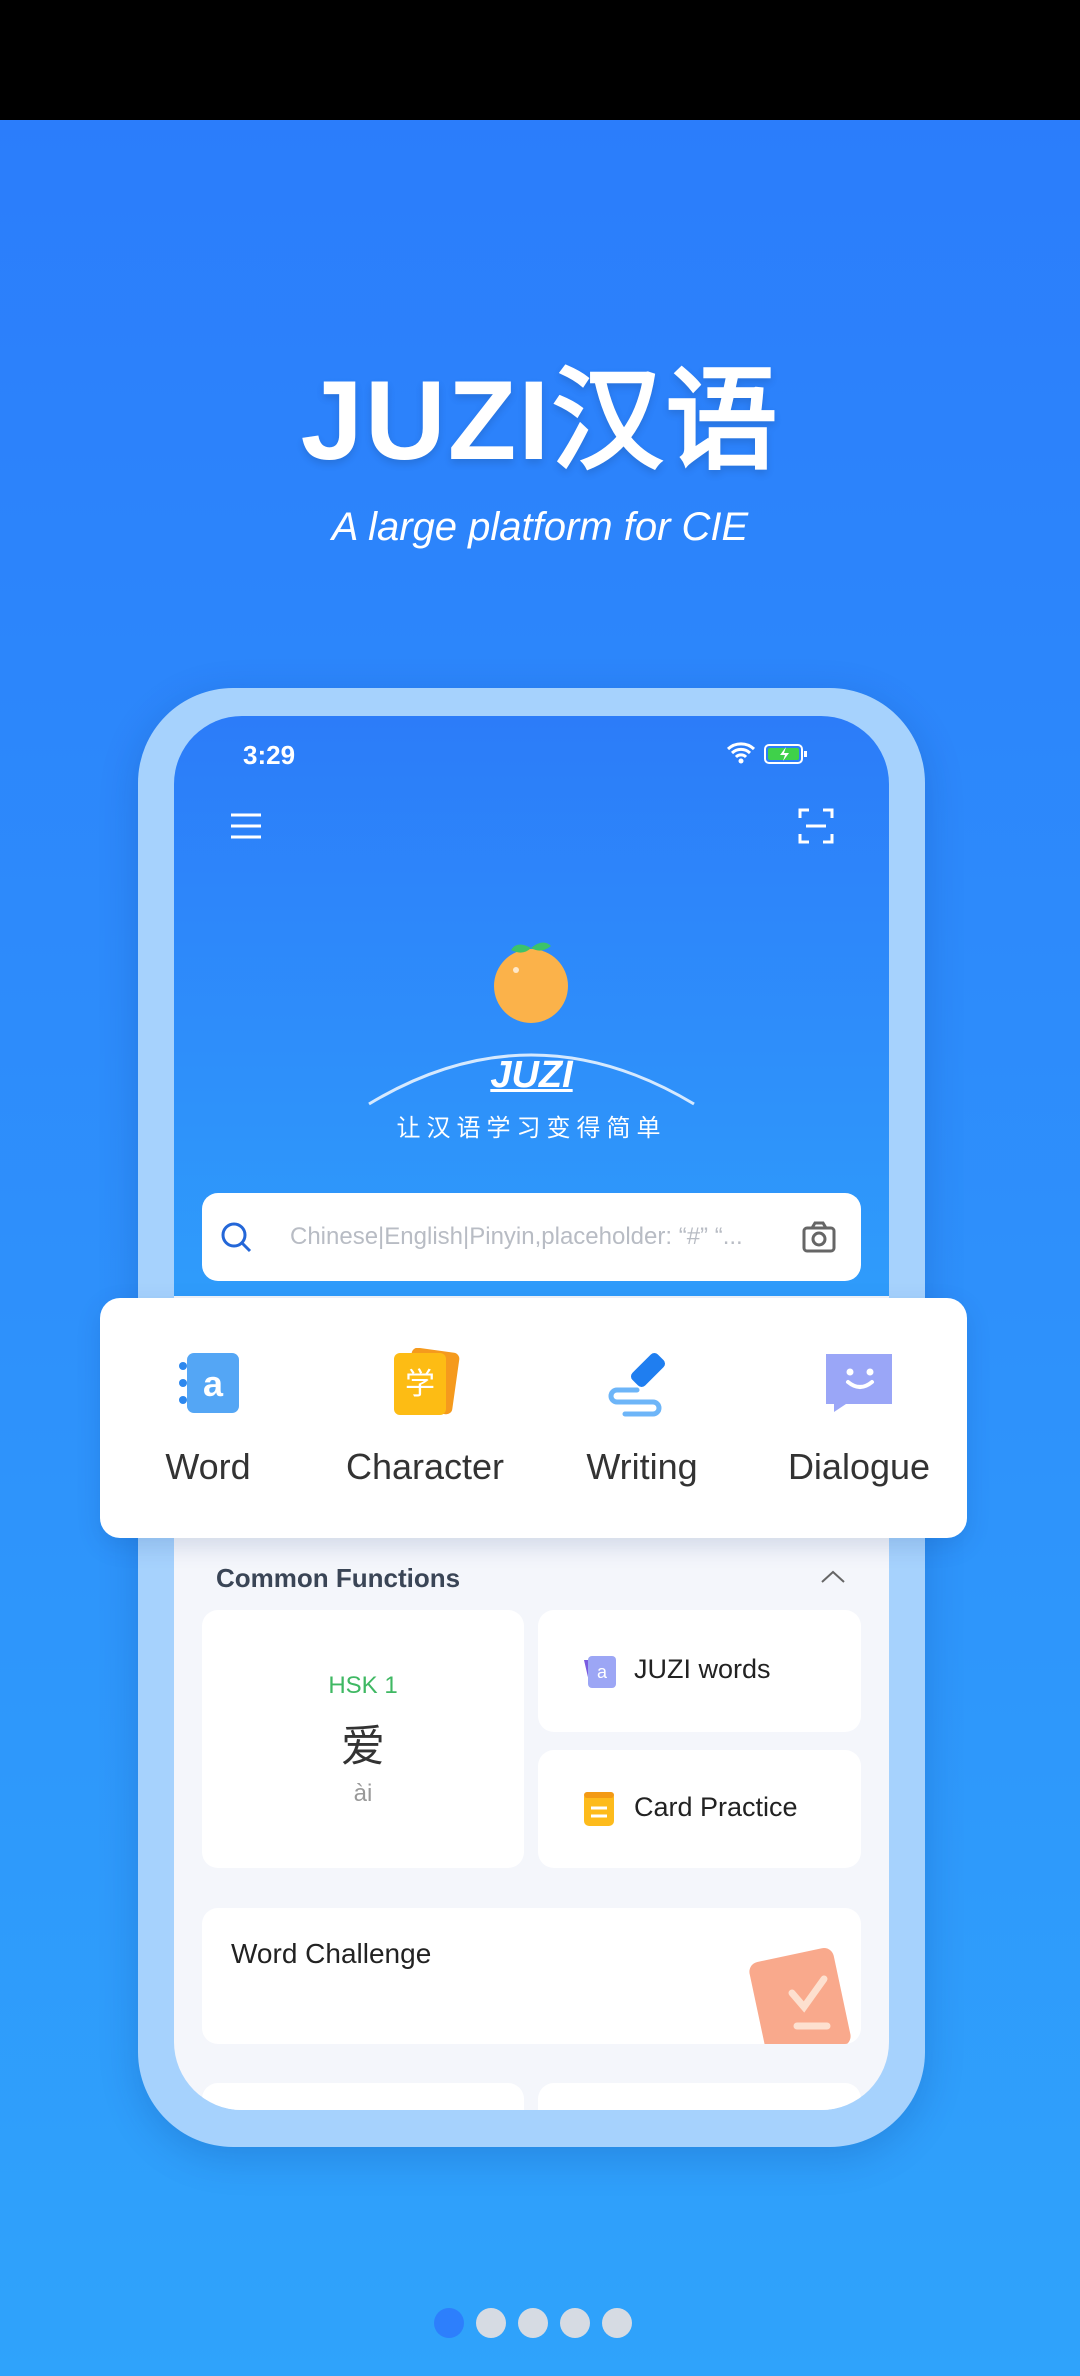 This screenshot has height=2376, width=1080. Describe the element at coordinates (642, 1383) in the screenshot. I see `pen-writing-icon` at that location.